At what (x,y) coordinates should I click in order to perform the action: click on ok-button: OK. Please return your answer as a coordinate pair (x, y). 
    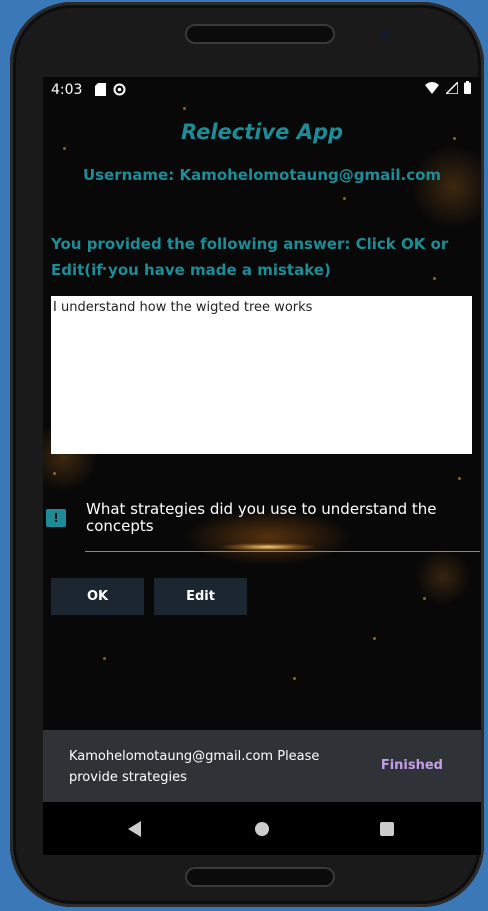
    Looking at the image, I should click on (97, 596).